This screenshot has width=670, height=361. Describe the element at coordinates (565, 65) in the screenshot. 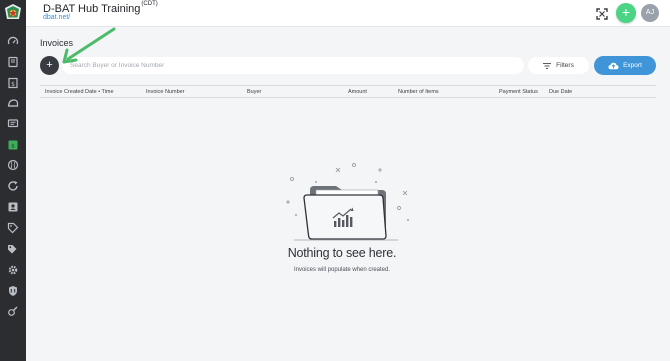

I see `filters-label: Filters` at that location.